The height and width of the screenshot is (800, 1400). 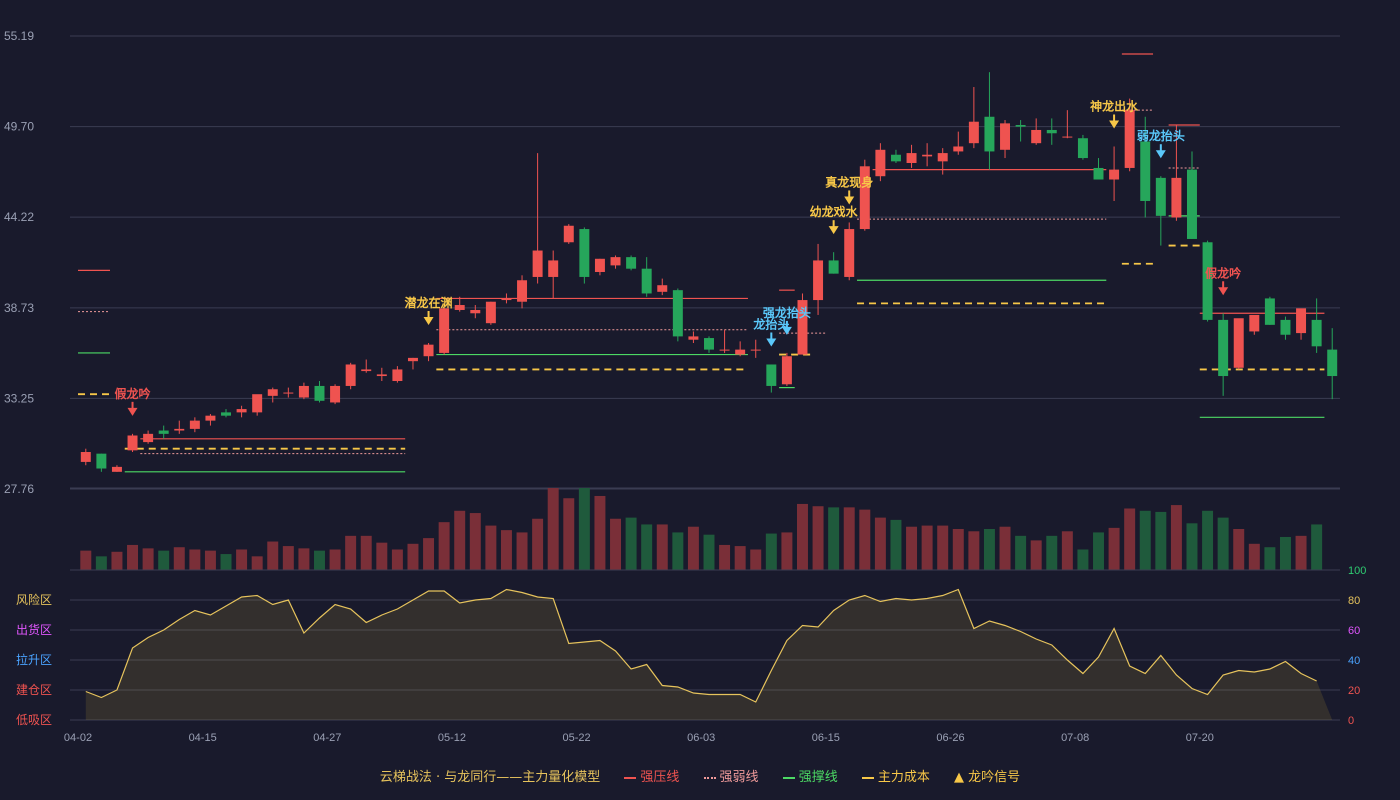 I want to click on legend-main-cost: 主力成本, so click(x=895, y=775).